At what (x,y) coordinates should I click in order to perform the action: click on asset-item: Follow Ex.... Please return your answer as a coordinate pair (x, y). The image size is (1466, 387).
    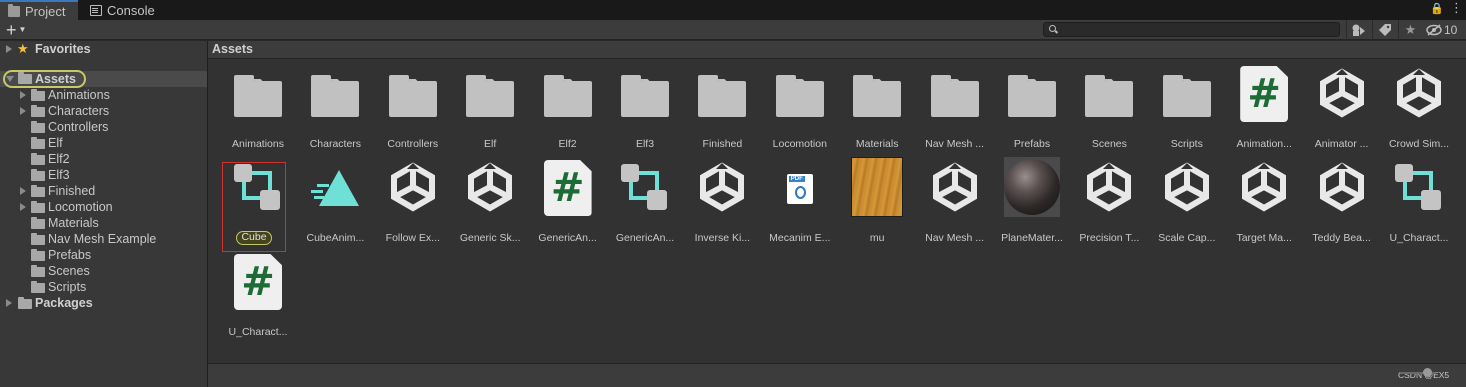
    Looking at the image, I should click on (413, 206).